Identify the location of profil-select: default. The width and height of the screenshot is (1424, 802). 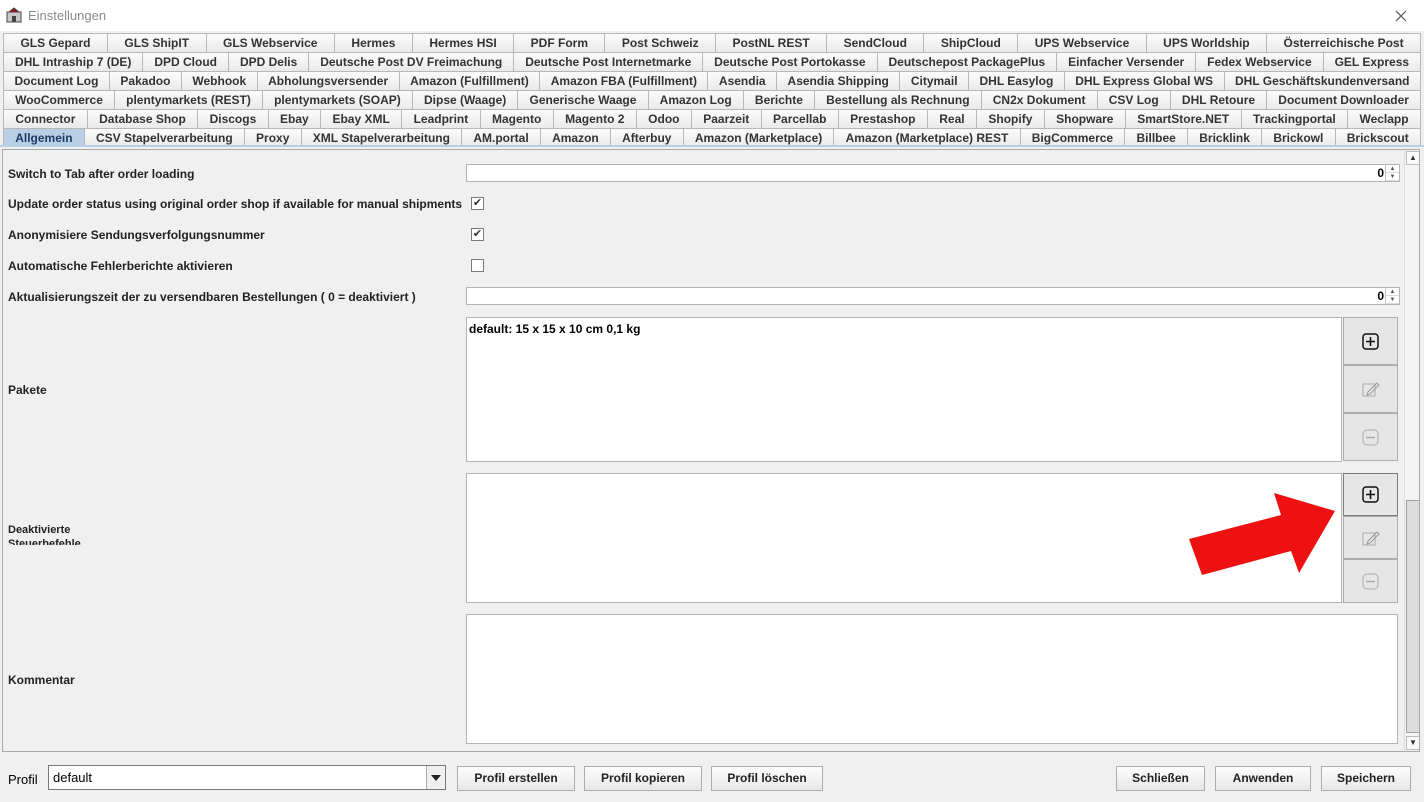
(247, 777).